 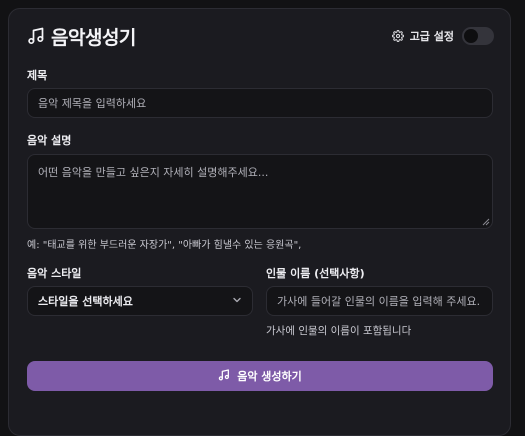 I want to click on description-hint: 예: "태교를 위한 부드러운 자장가", "아빠가 힘낼수 있는 응원곡",, so click(x=164, y=245).